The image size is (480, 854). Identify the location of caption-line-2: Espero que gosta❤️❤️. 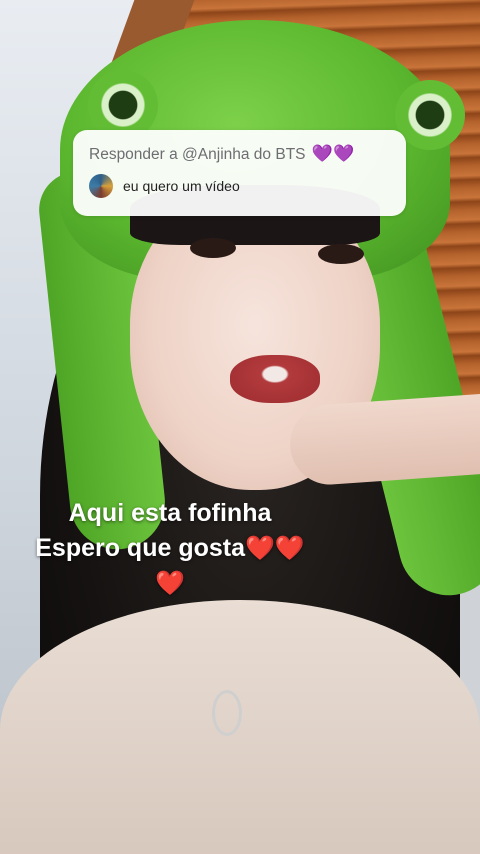
(170, 548).